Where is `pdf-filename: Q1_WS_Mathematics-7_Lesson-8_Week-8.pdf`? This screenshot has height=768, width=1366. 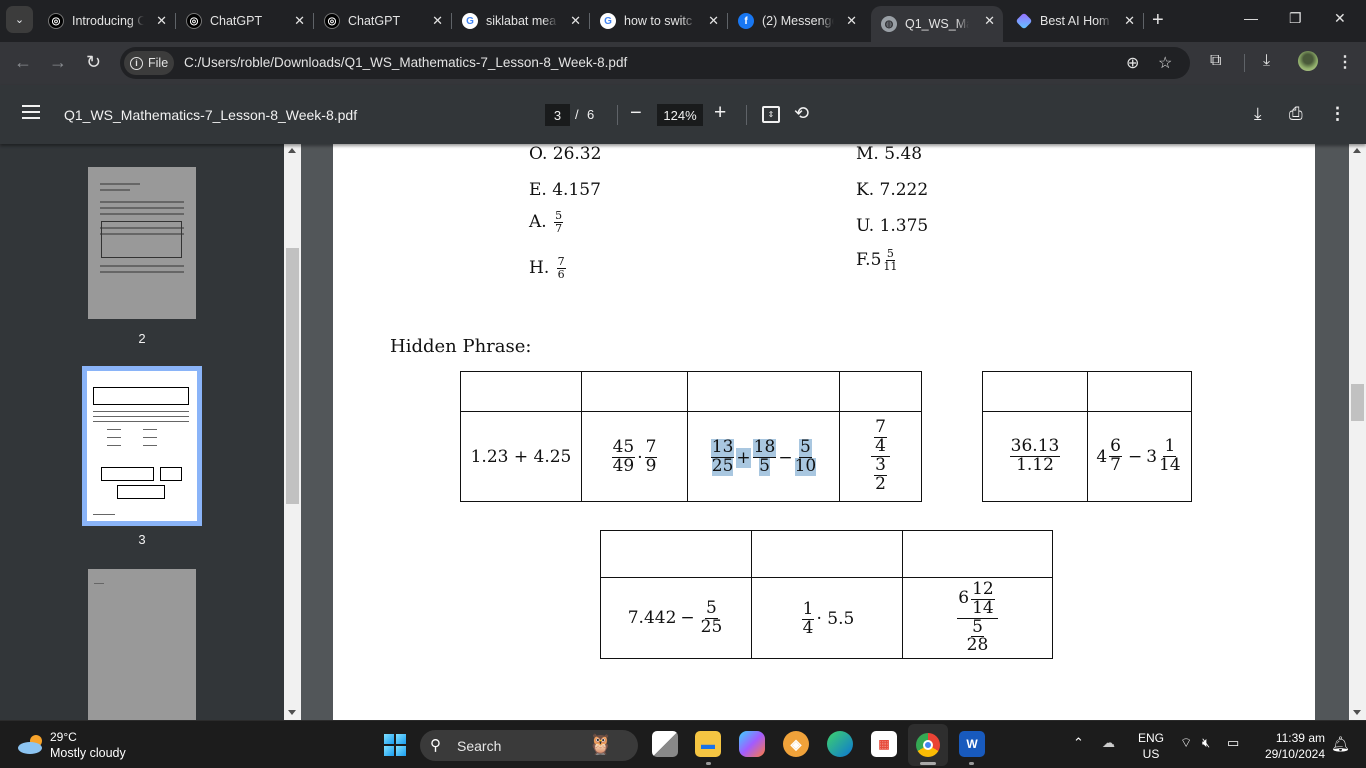 pdf-filename: Q1_WS_Mathematics-7_Lesson-8_Week-8.pdf is located at coordinates (211, 115).